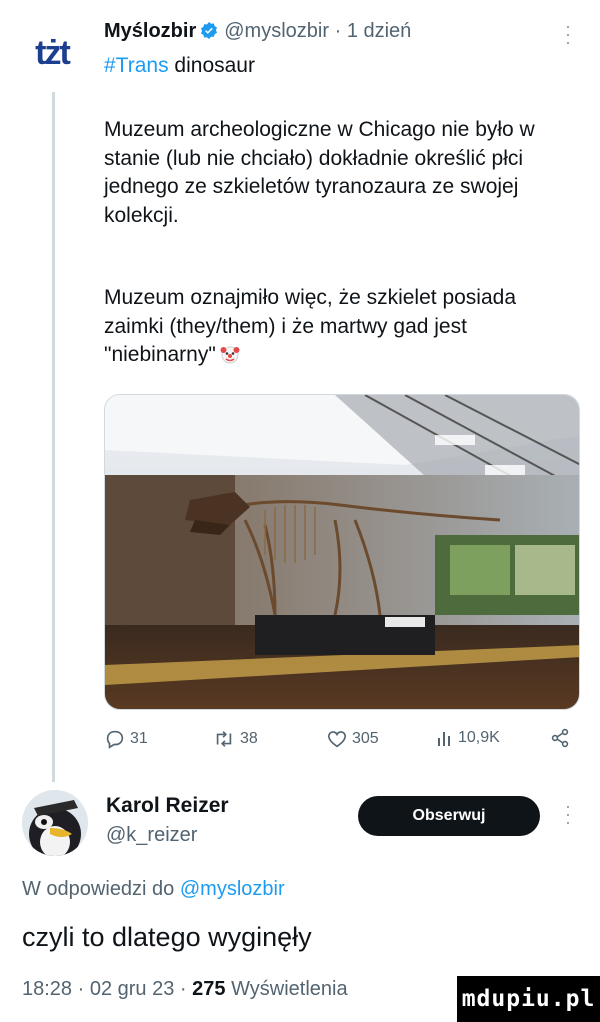  Describe the element at coordinates (53, 437) in the screenshot. I see `thread-line` at that location.